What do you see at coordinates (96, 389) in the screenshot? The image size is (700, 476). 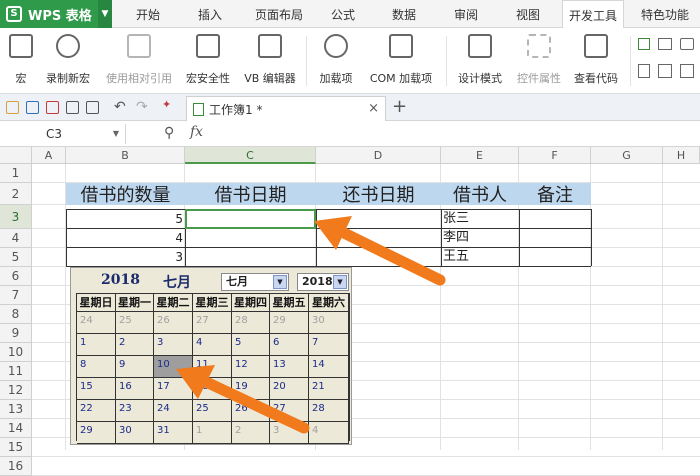 I see `calendar-day: 15` at bounding box center [96, 389].